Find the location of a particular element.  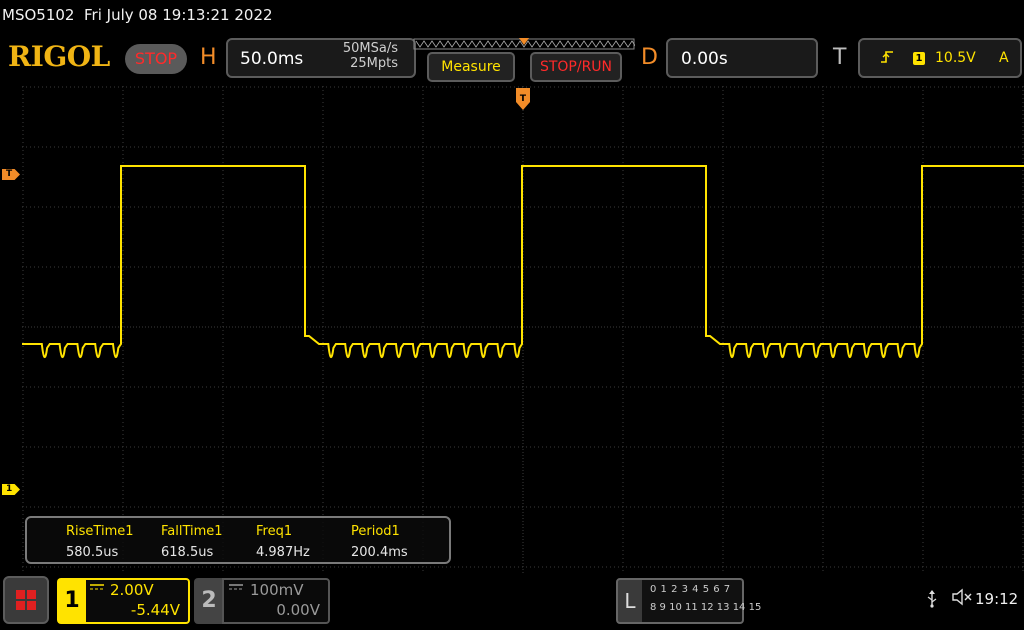

channel1-scale: 2.00V is located at coordinates (132, 590).